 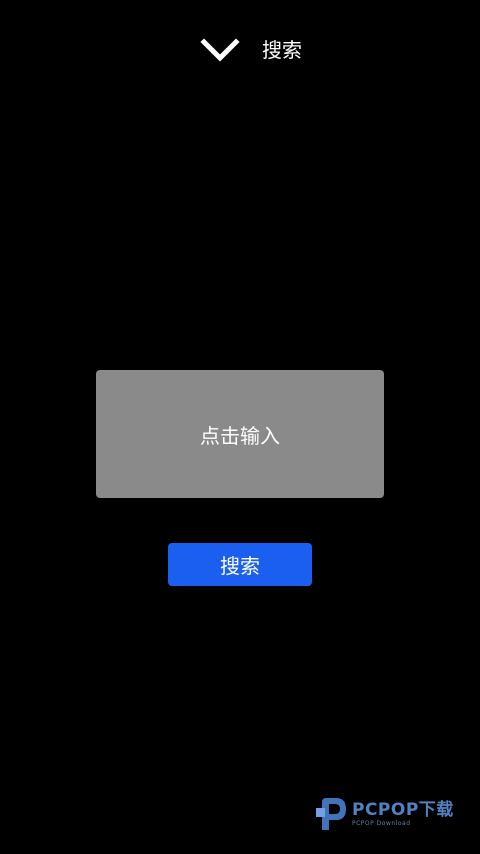 I want to click on input-placeholder: 点击输入, so click(x=240, y=435).